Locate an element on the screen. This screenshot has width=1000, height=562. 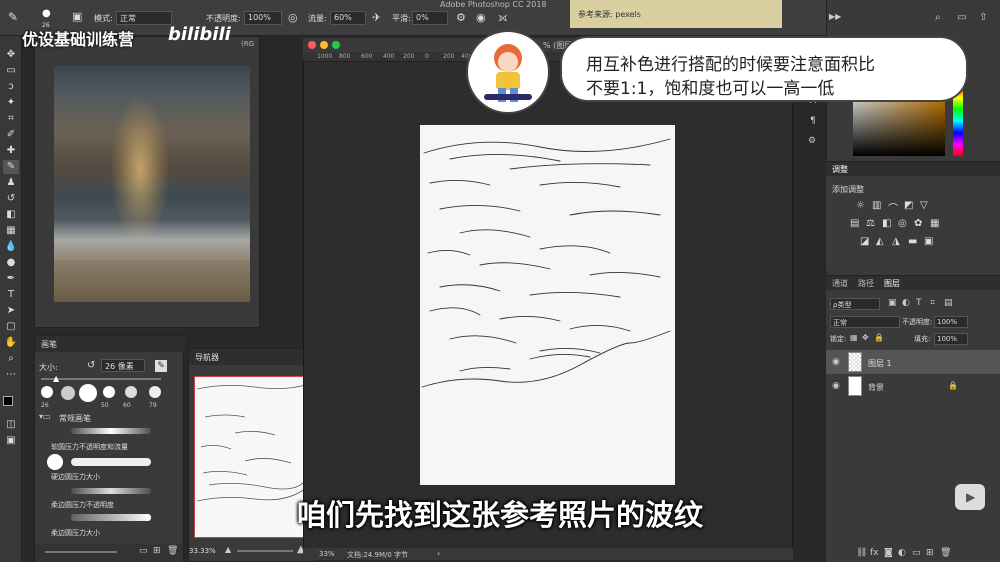
search-icon: ⌕ is located at coordinates (938, 17).